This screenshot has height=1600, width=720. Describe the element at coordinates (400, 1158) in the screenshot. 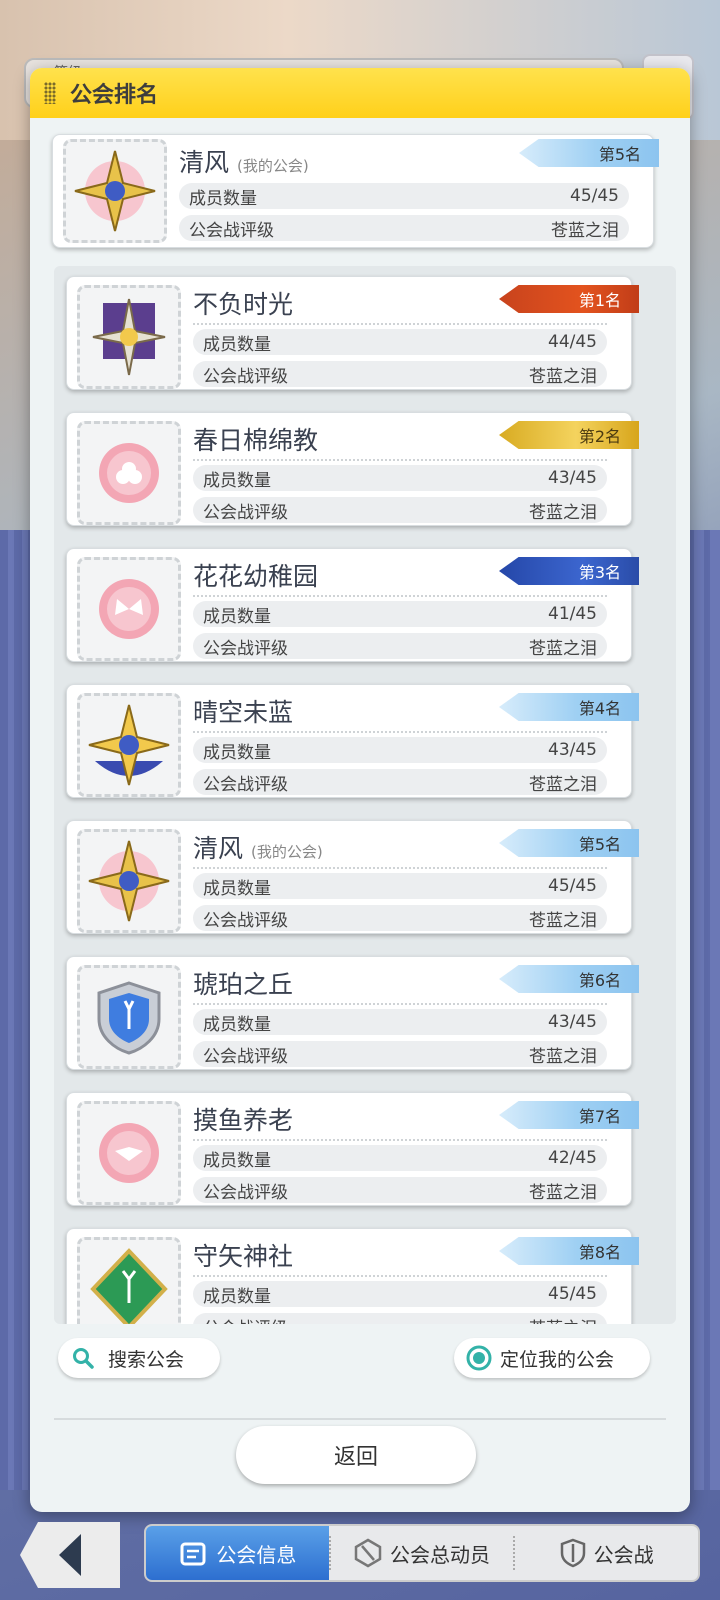

I see `members-row: 成员数量 42/45` at that location.